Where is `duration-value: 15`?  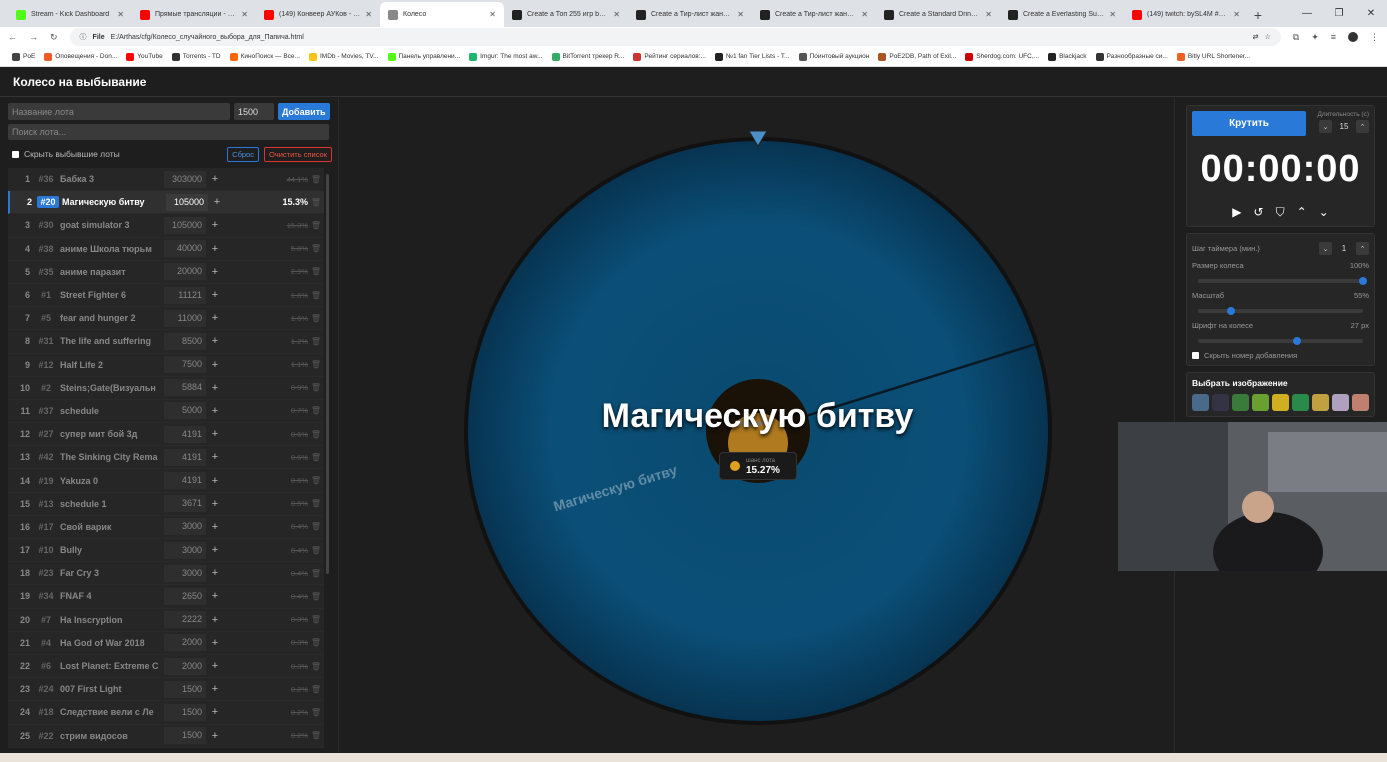
duration-value: 15 is located at coordinates (1344, 126).